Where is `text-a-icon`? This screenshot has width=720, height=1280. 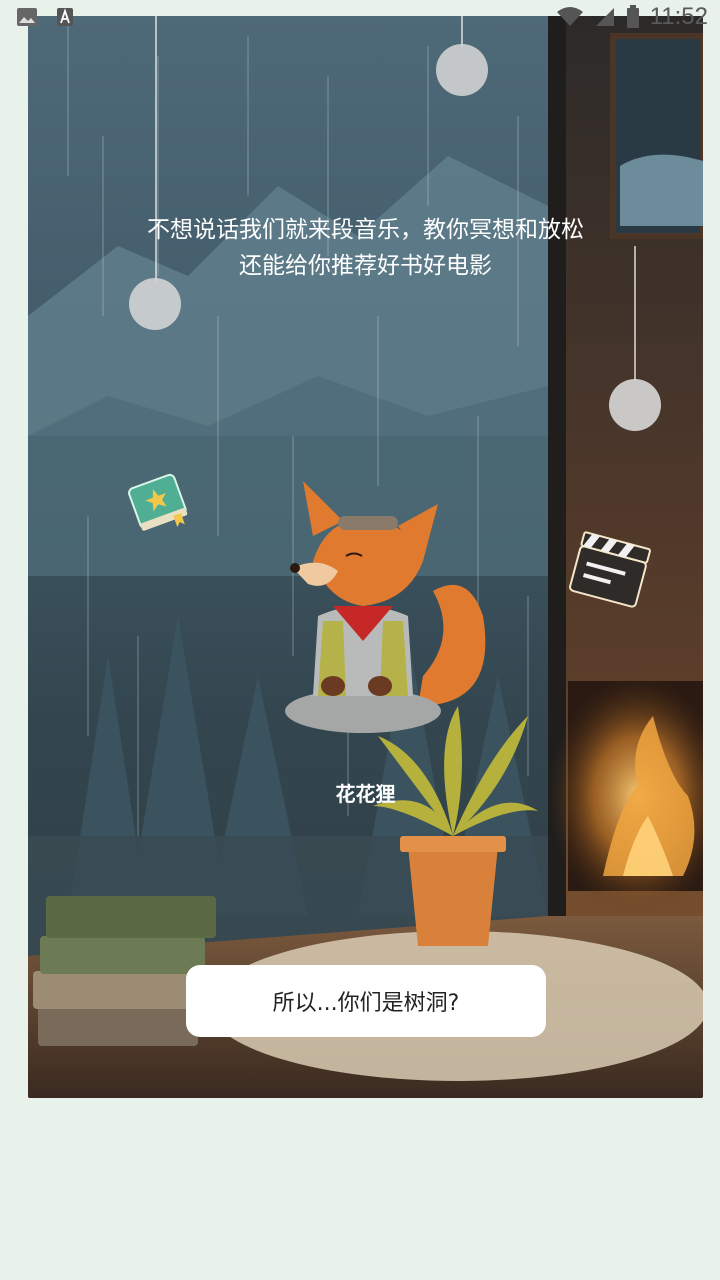 text-a-icon is located at coordinates (65, 17).